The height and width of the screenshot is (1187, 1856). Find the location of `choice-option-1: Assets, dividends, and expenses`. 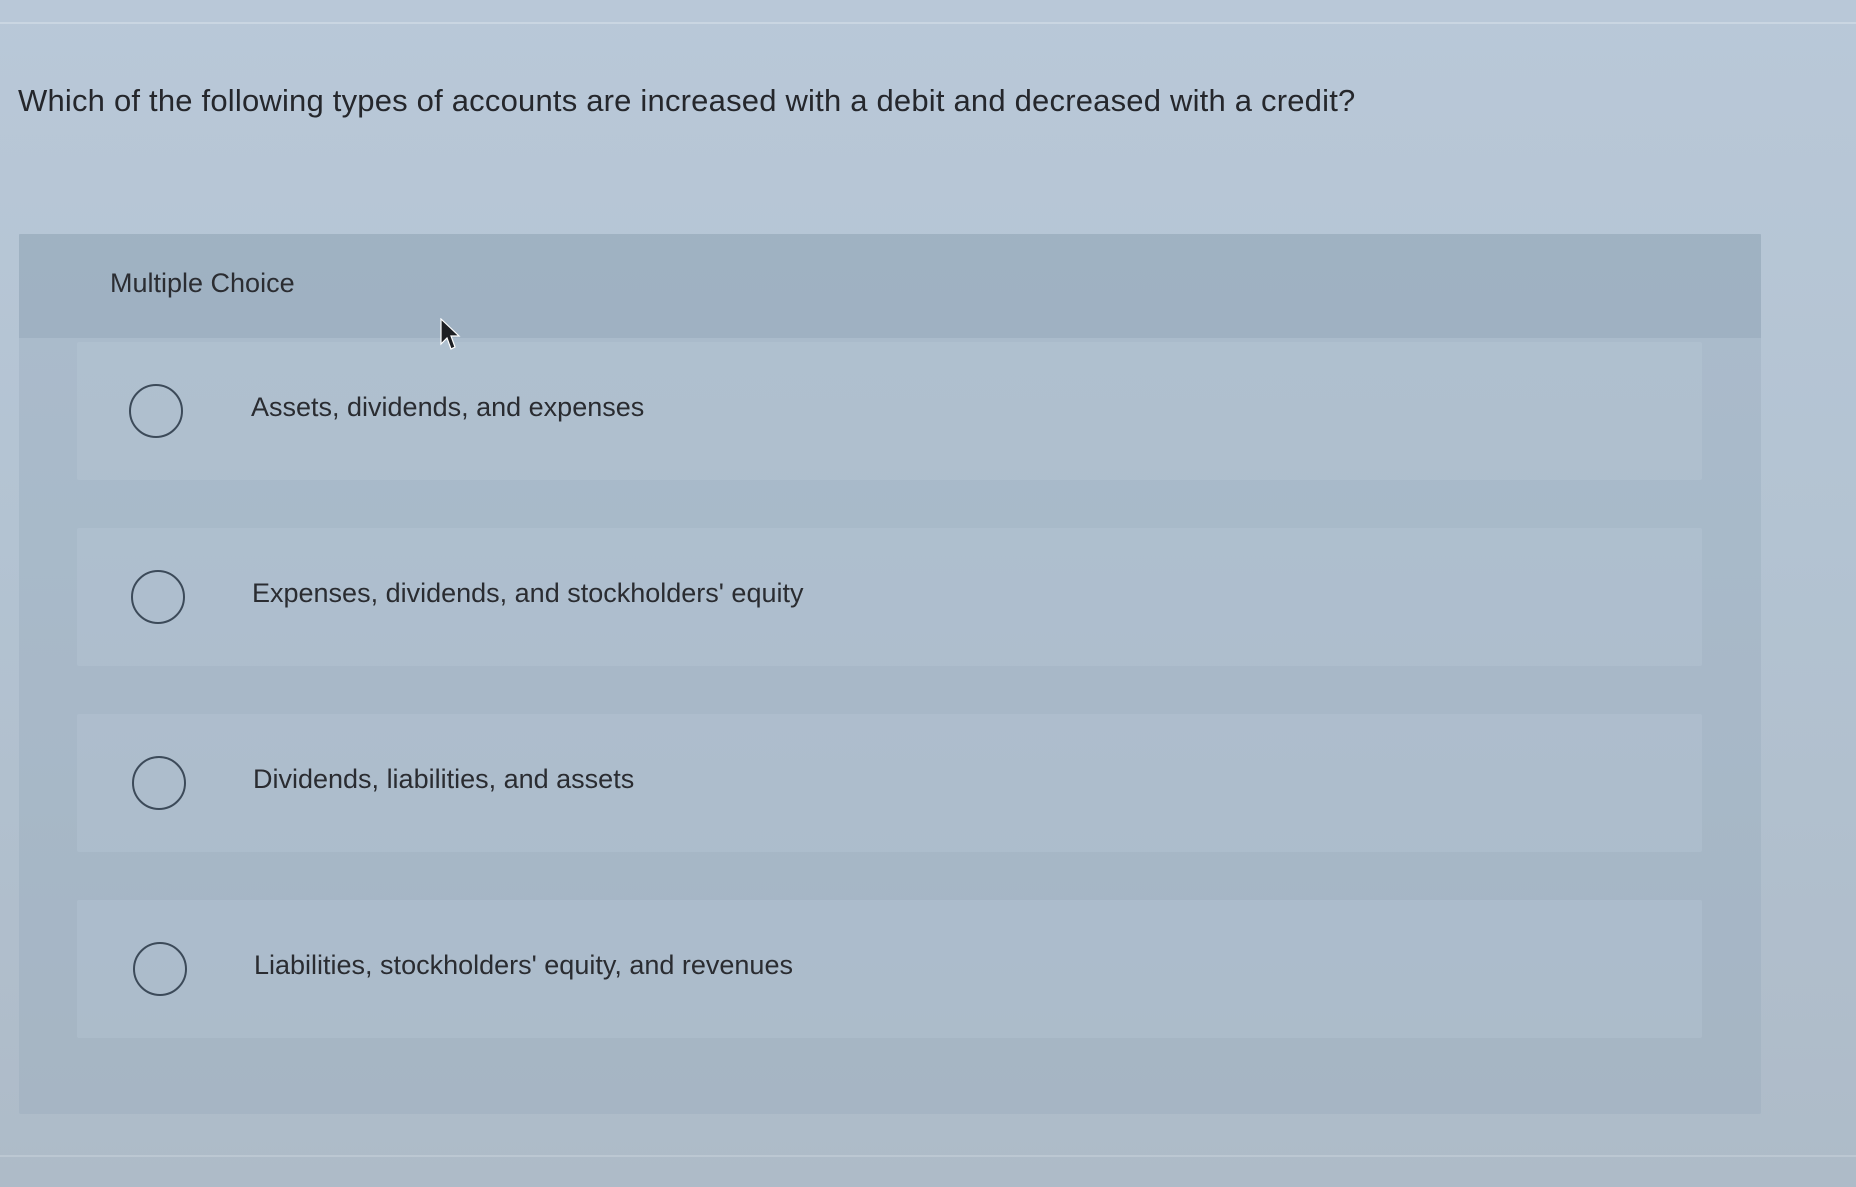

choice-option-1: Assets, dividends, and expenses is located at coordinates (889, 411).